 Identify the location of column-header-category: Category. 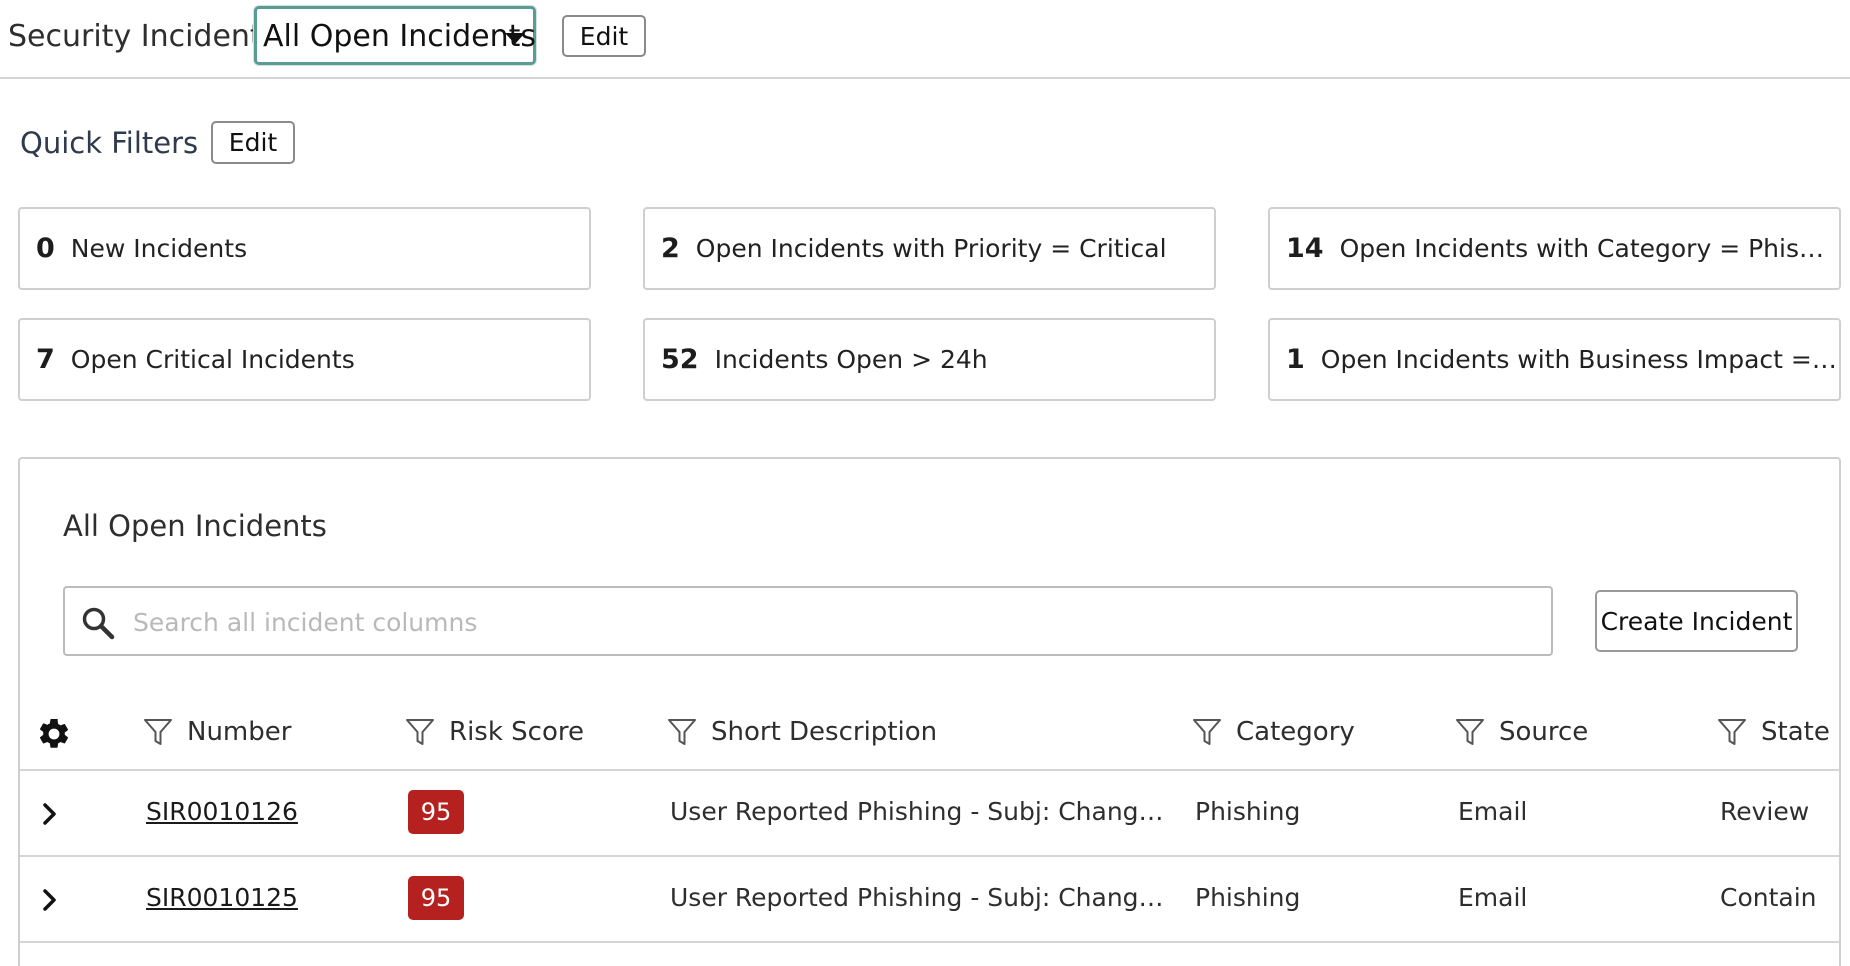
(1273, 732).